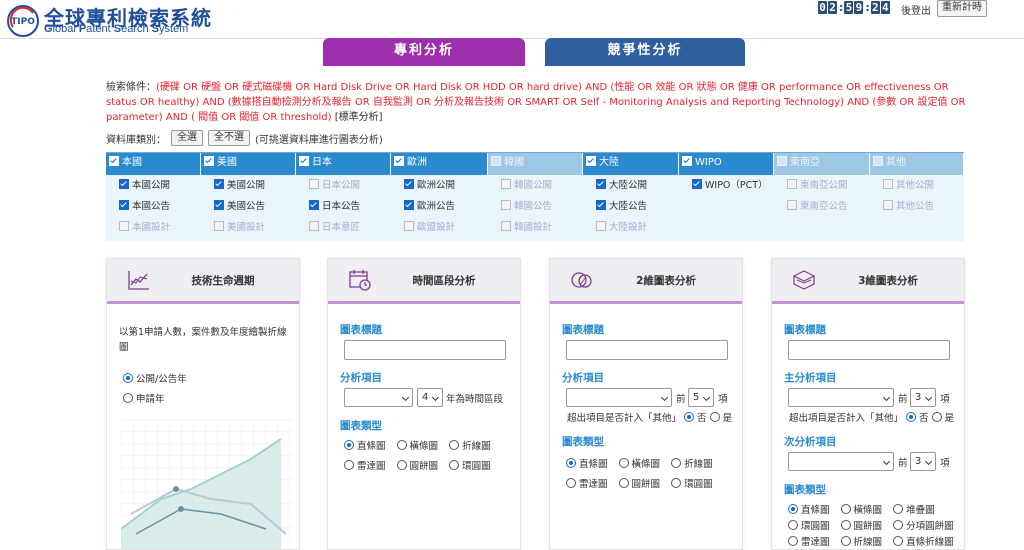 The image size is (1024, 550). What do you see at coordinates (207, 484) in the screenshot?
I see `lifecycle-illustration` at bounding box center [207, 484].